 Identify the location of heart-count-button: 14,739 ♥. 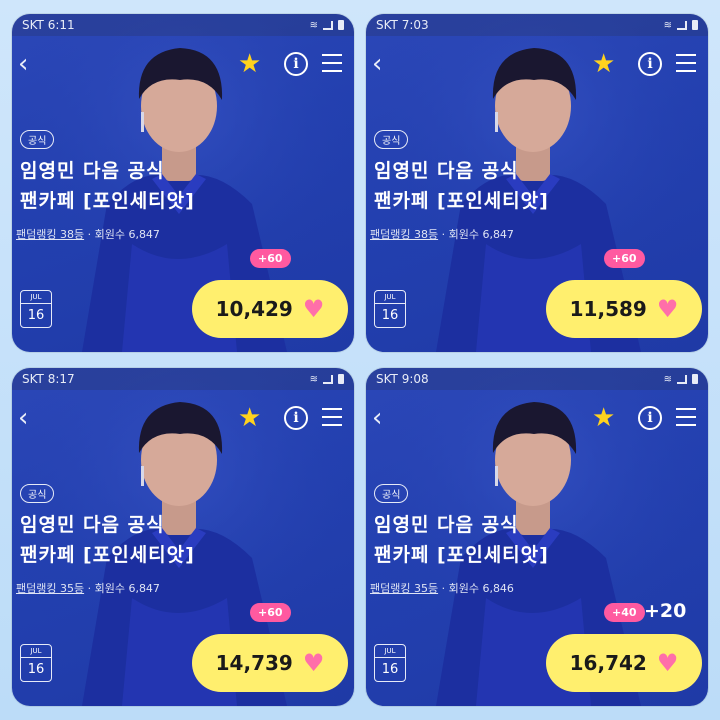
(270, 663).